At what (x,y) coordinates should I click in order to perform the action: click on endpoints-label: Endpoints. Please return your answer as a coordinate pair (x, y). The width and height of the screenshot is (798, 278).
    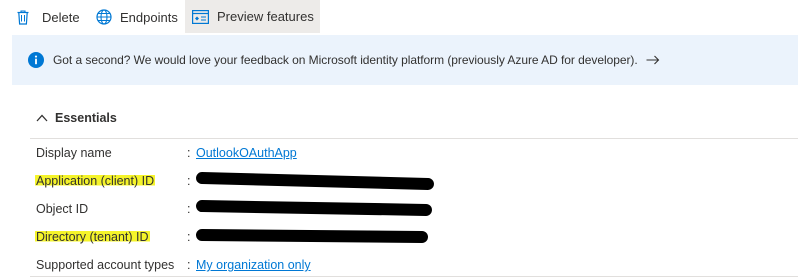
    Looking at the image, I should click on (149, 17).